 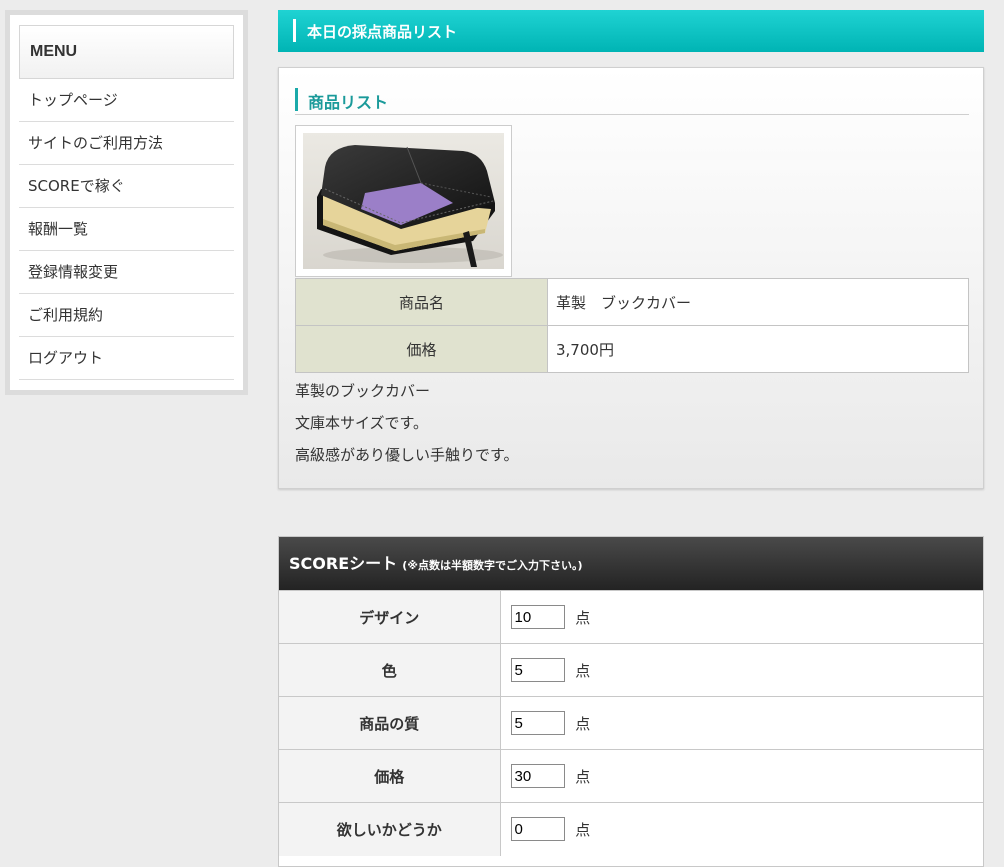 What do you see at coordinates (126, 52) in the screenshot?
I see `menu-title: MENU` at bounding box center [126, 52].